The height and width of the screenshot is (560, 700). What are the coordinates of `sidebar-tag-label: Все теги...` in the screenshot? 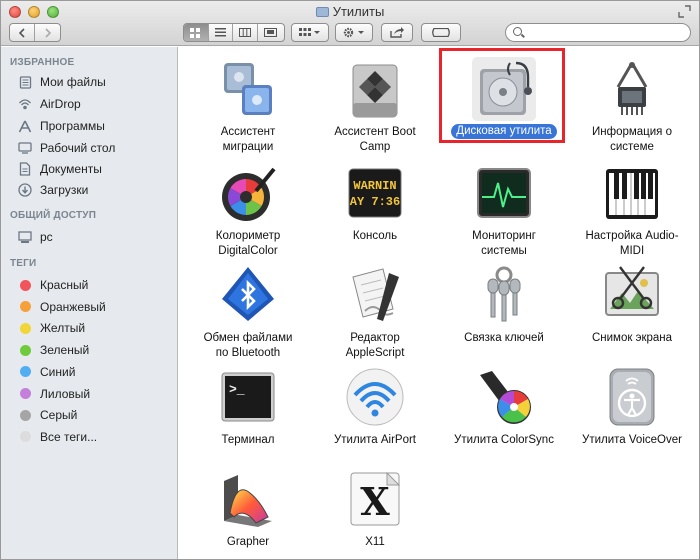 It's located at (69, 436).